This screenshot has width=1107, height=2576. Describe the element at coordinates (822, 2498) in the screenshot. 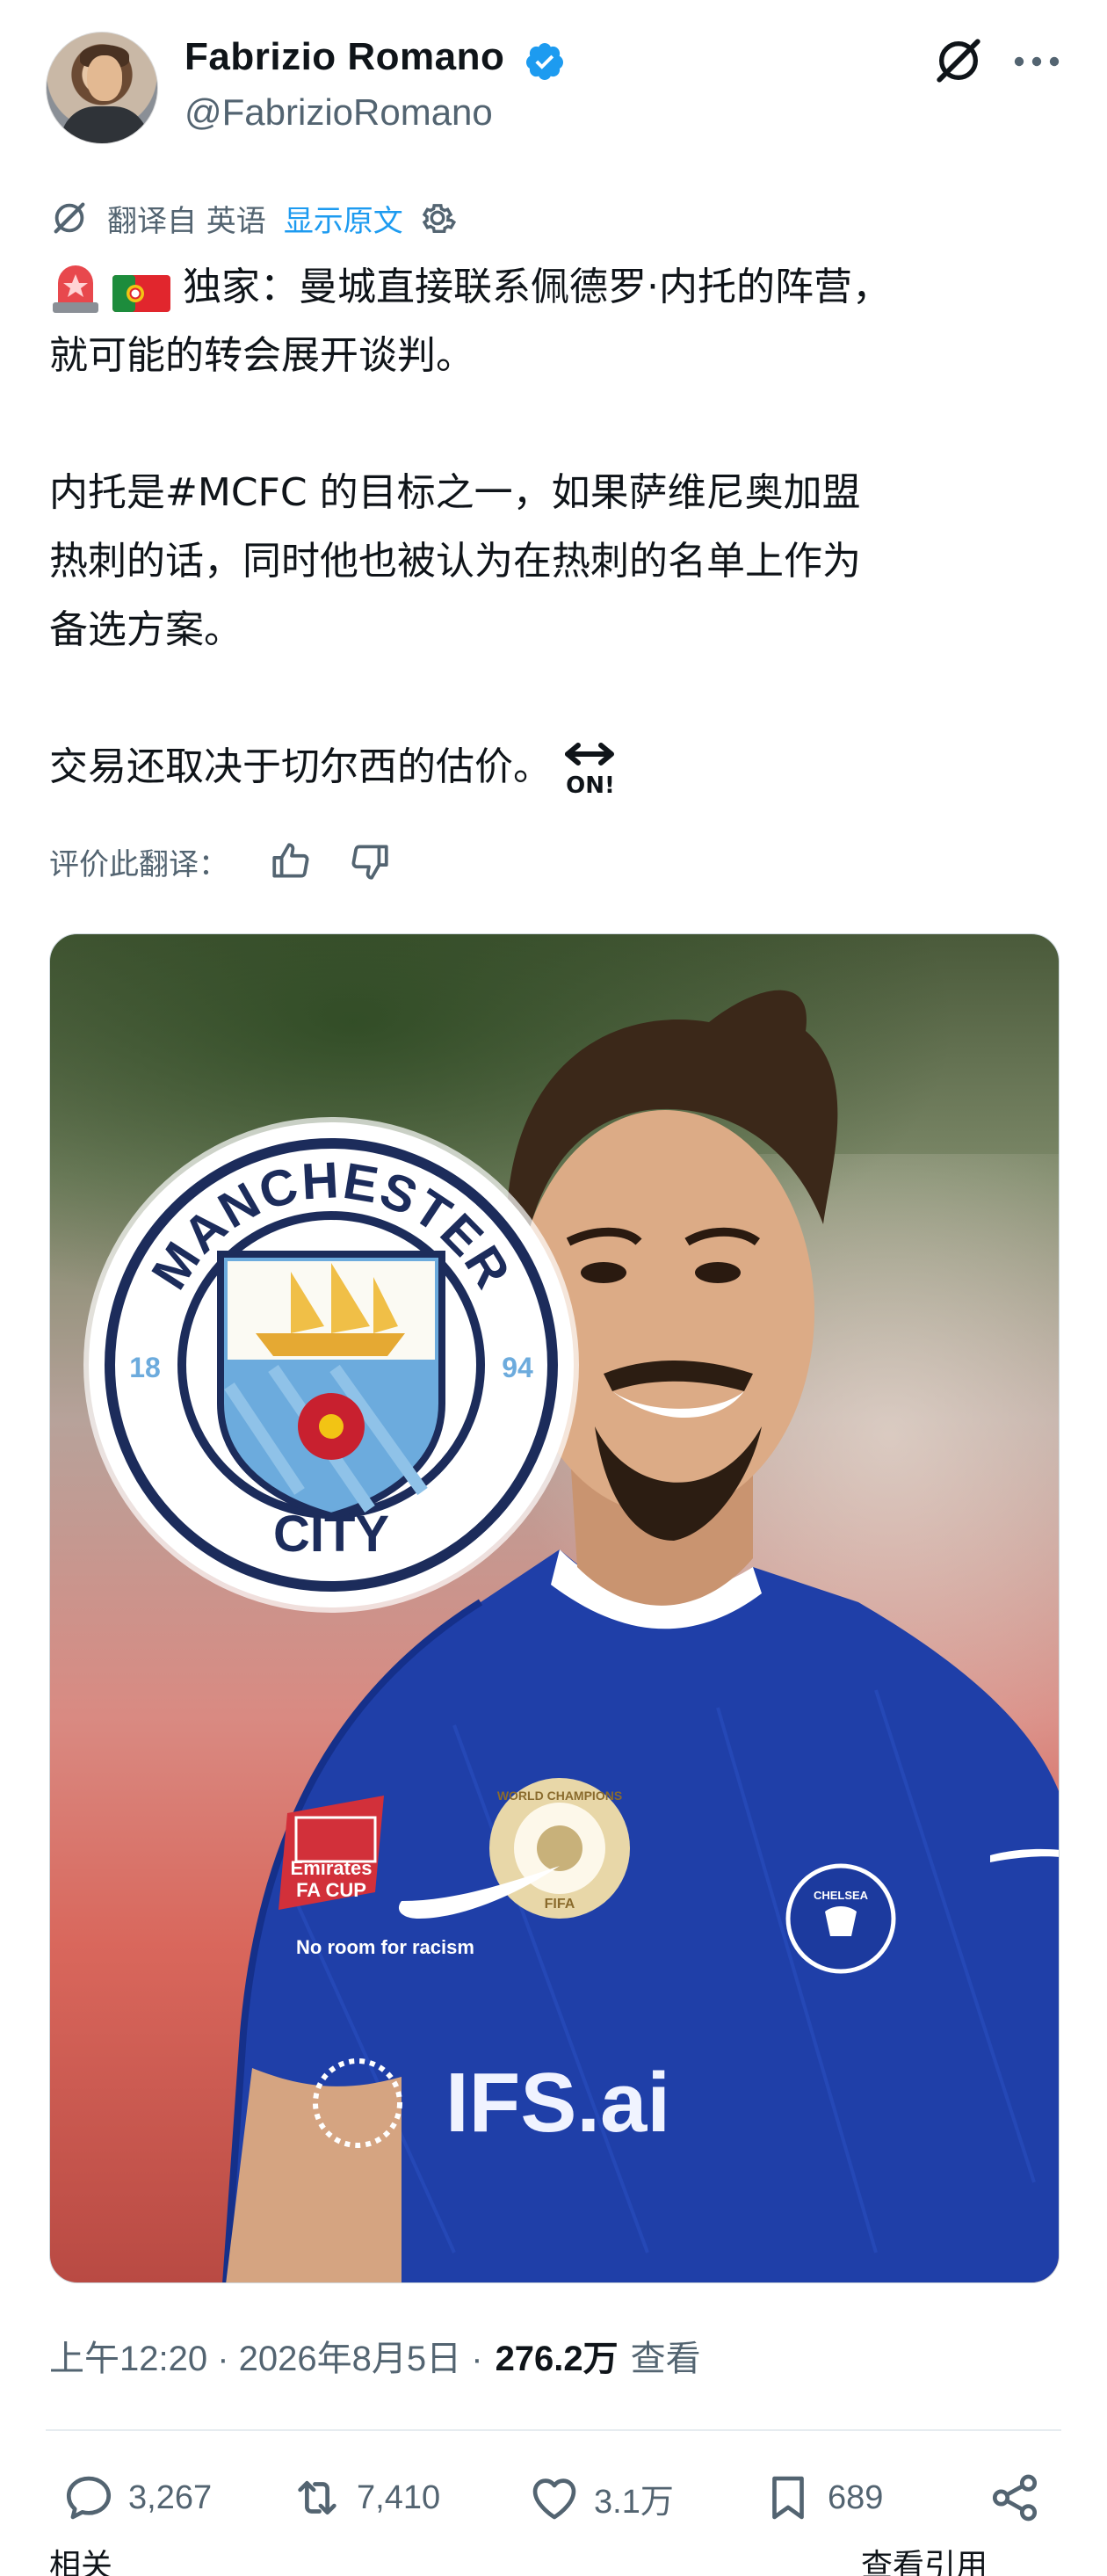

I see `bookmark-button: 689` at that location.